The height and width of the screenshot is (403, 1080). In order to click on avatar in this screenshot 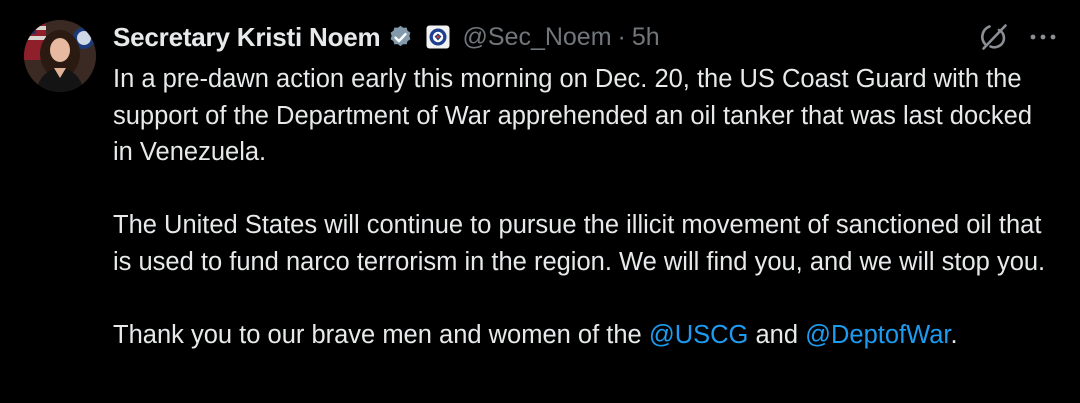, I will do `click(60, 56)`.